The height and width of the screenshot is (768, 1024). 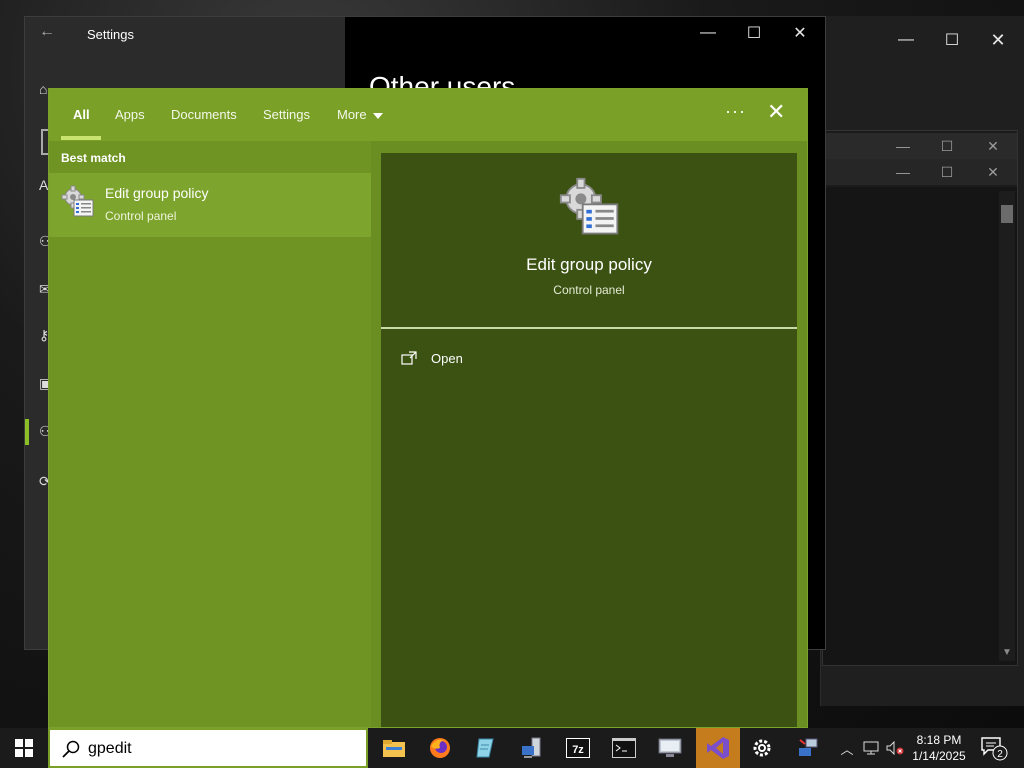 I want to click on chevron-down-icon, so click(x=377, y=115).